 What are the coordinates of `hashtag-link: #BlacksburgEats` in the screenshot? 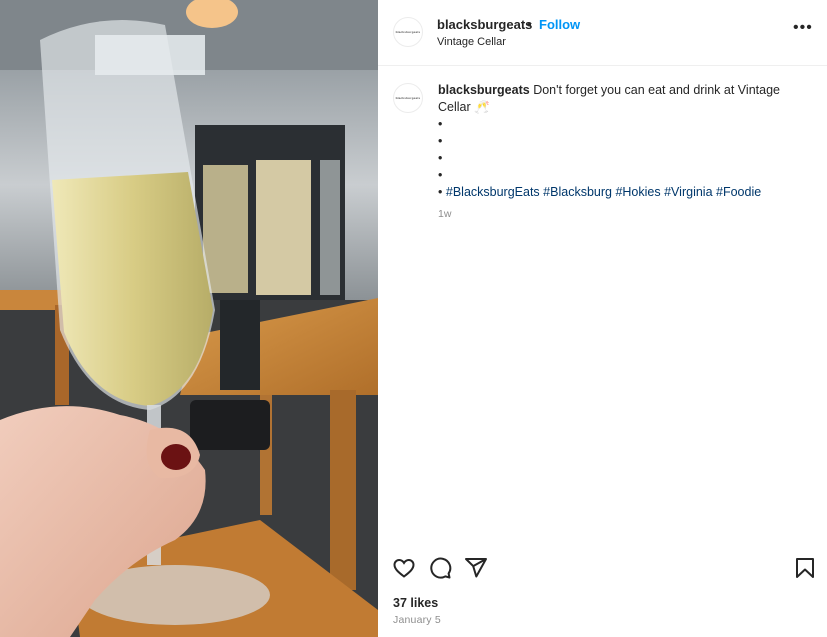 It's located at (493, 192).